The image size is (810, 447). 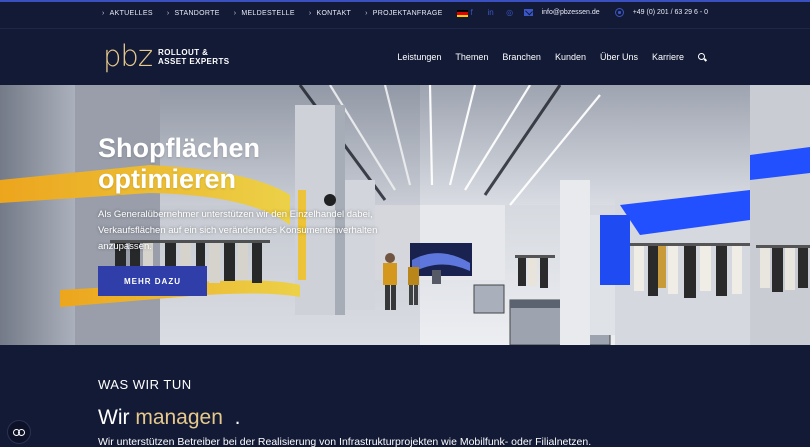 What do you see at coordinates (670, 12) in the screenshot?
I see `phone-link: +49 (0) 201 / 63 29 6 - 0` at bounding box center [670, 12].